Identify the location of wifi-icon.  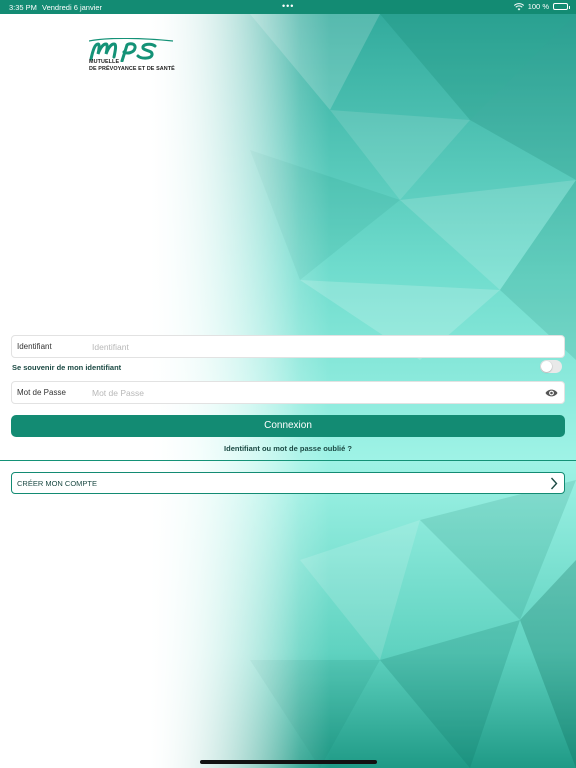
(518, 6).